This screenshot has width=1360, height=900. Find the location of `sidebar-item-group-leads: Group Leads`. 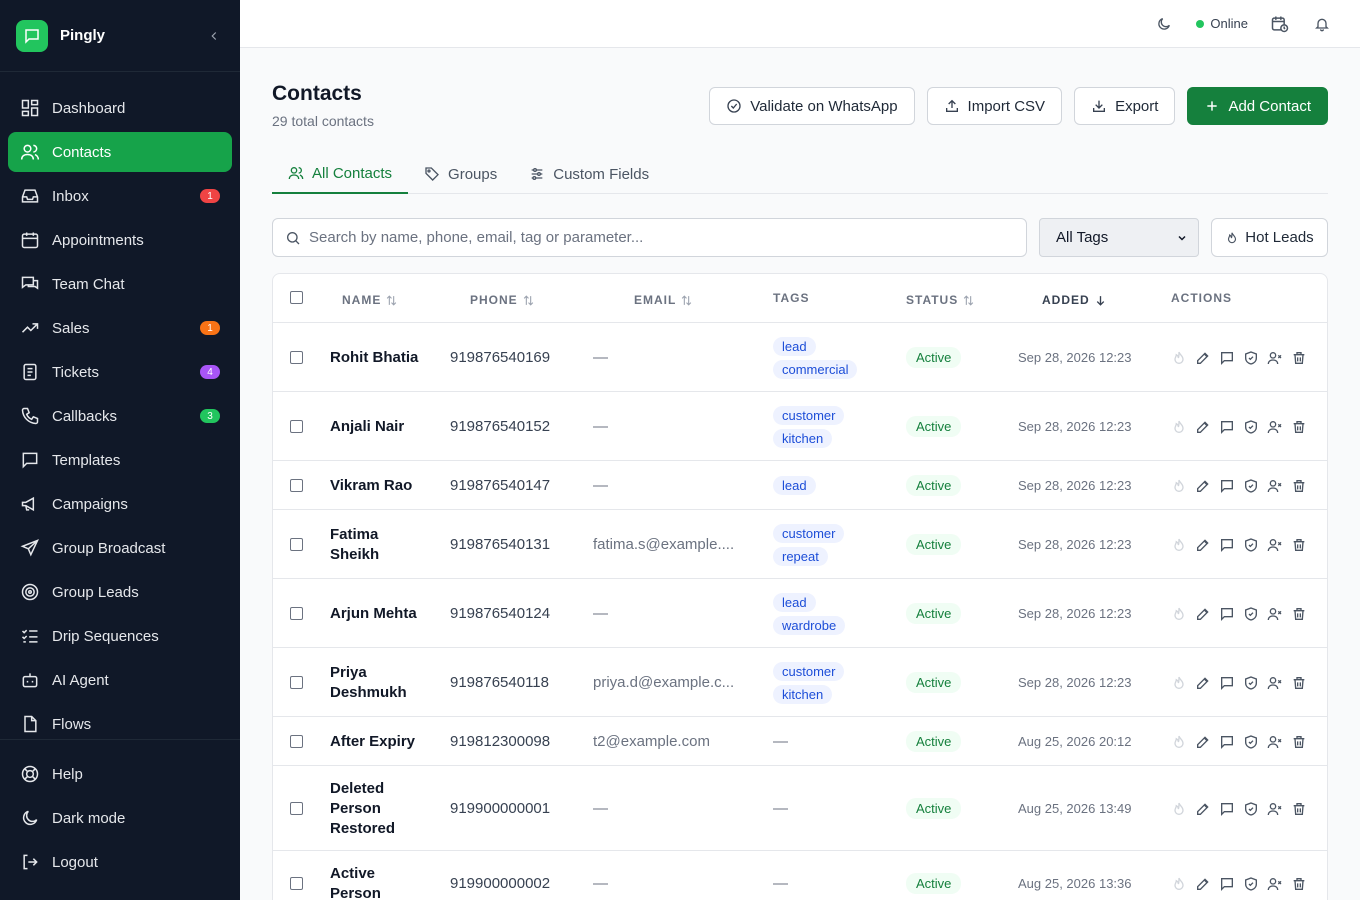

sidebar-item-group-leads: Group Leads is located at coordinates (120, 592).